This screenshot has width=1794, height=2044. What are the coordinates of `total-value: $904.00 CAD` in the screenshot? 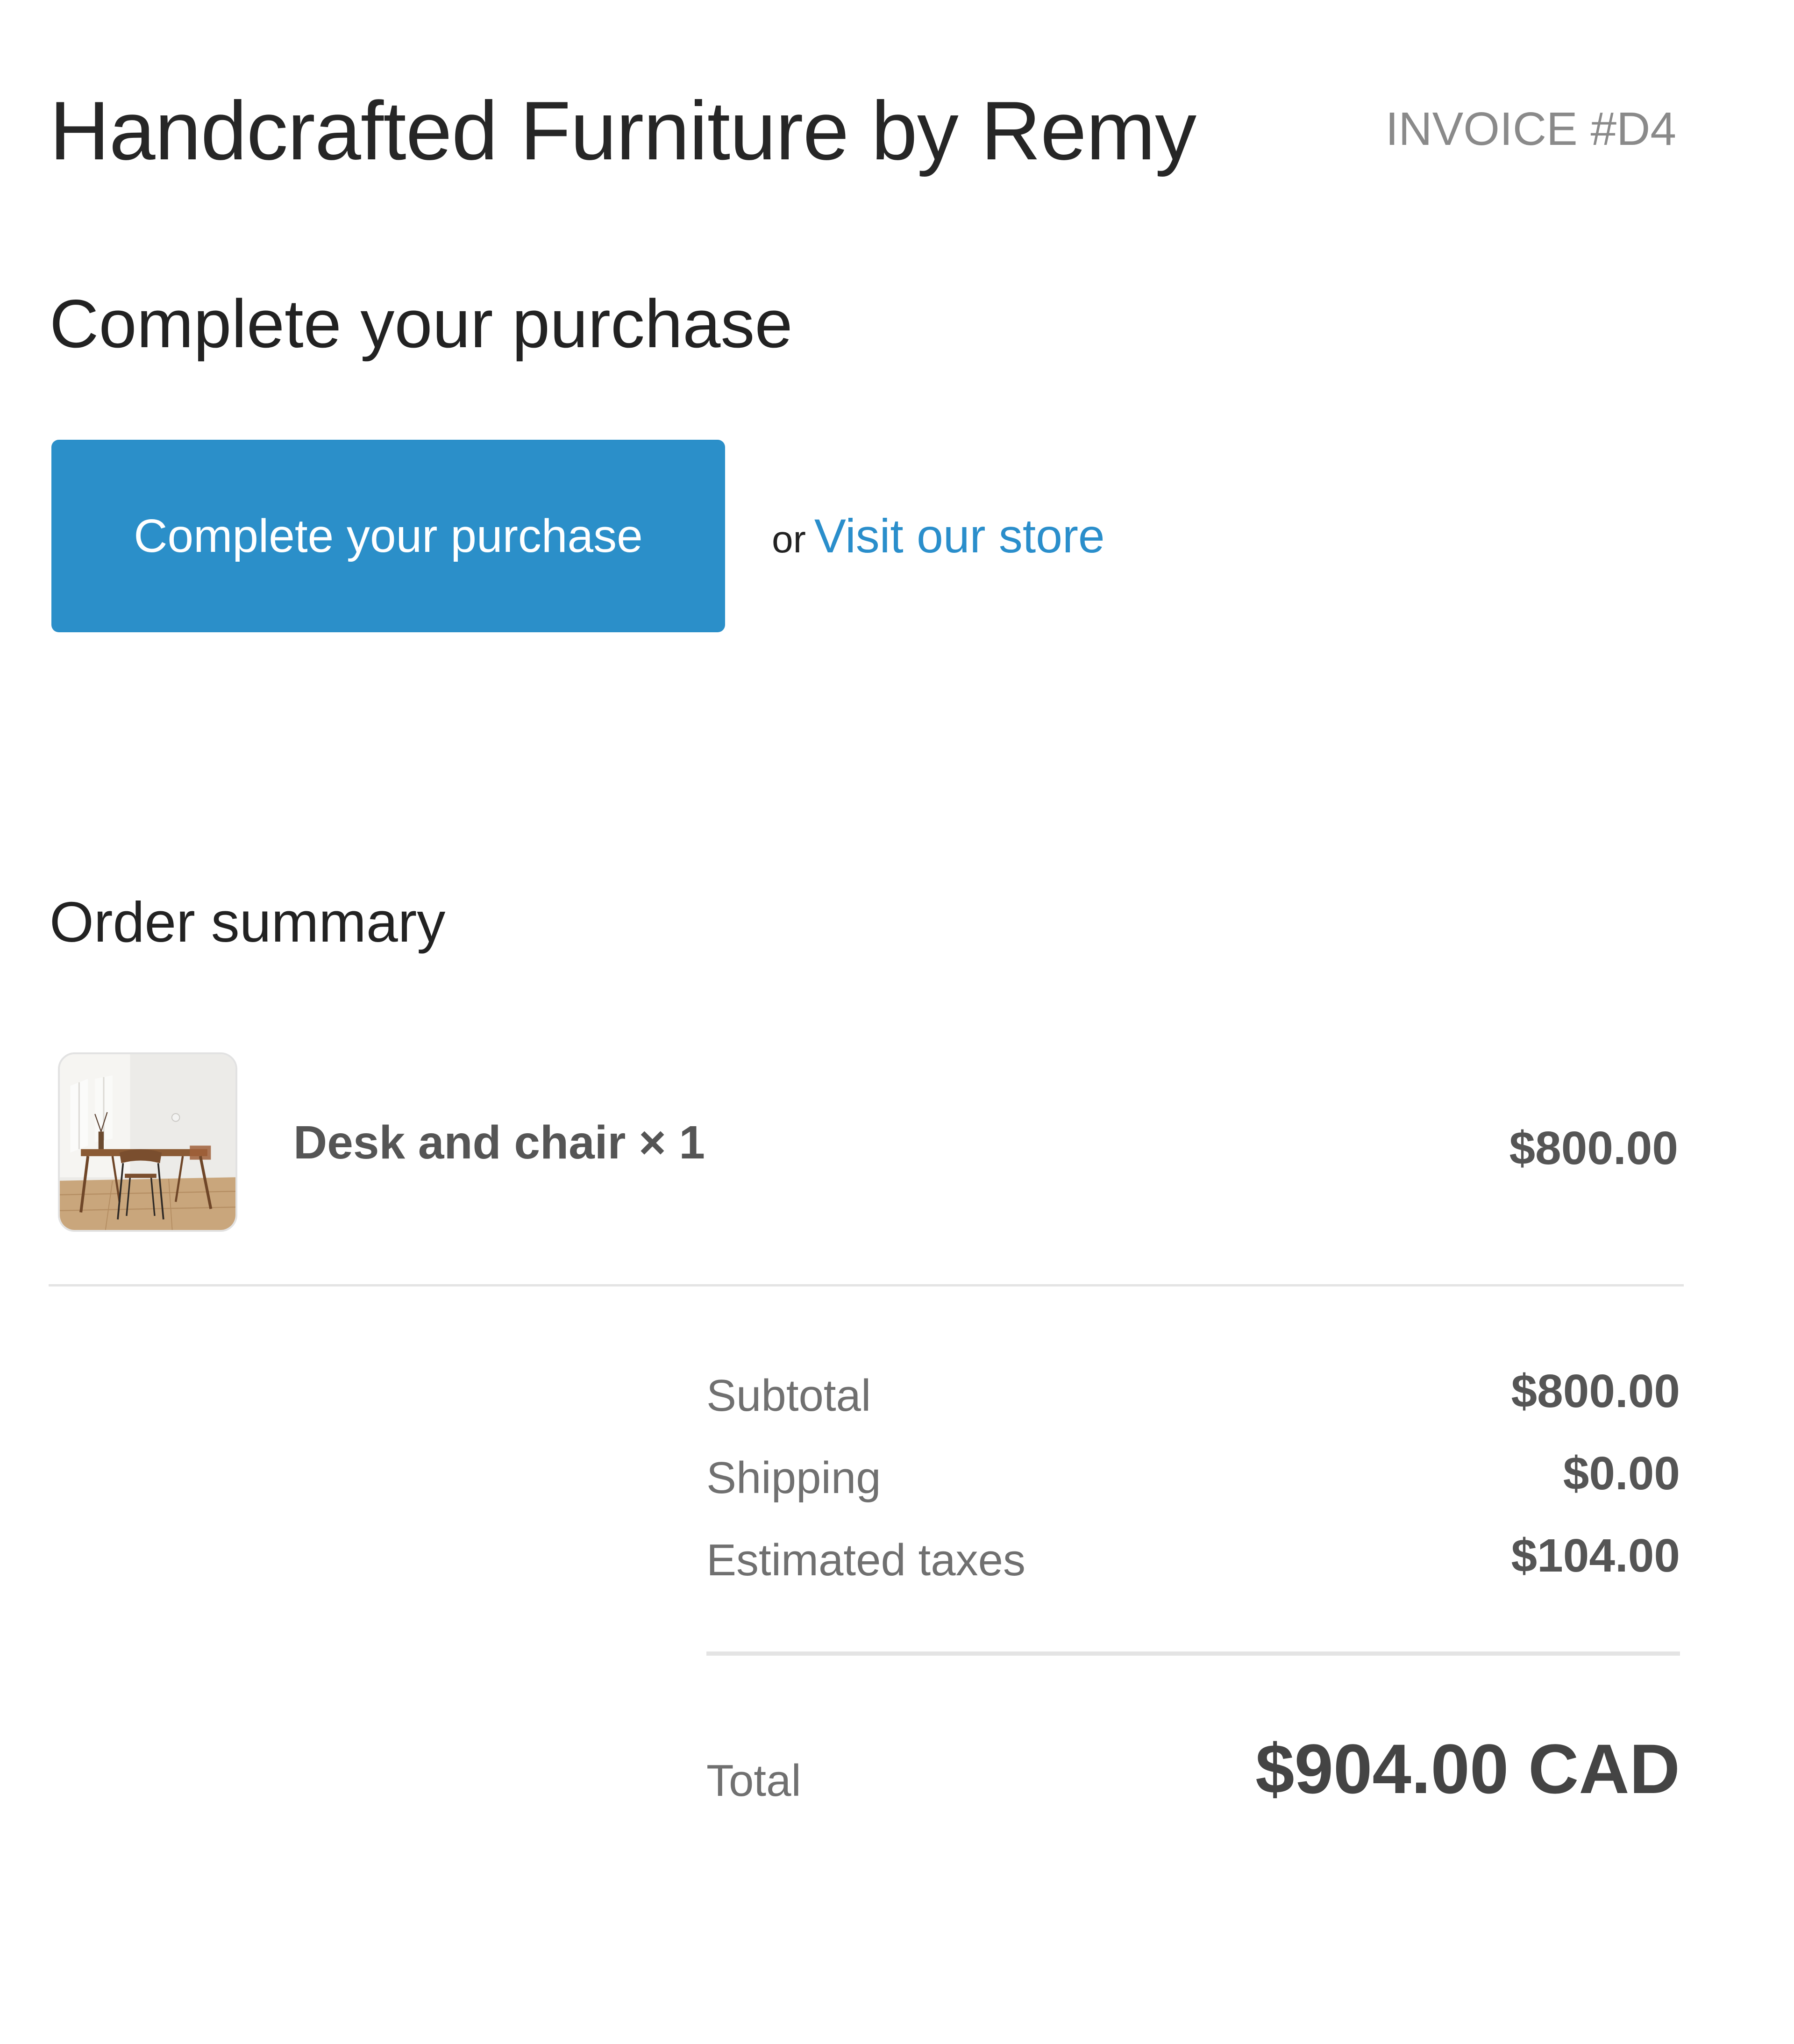 It's located at (1467, 1769).